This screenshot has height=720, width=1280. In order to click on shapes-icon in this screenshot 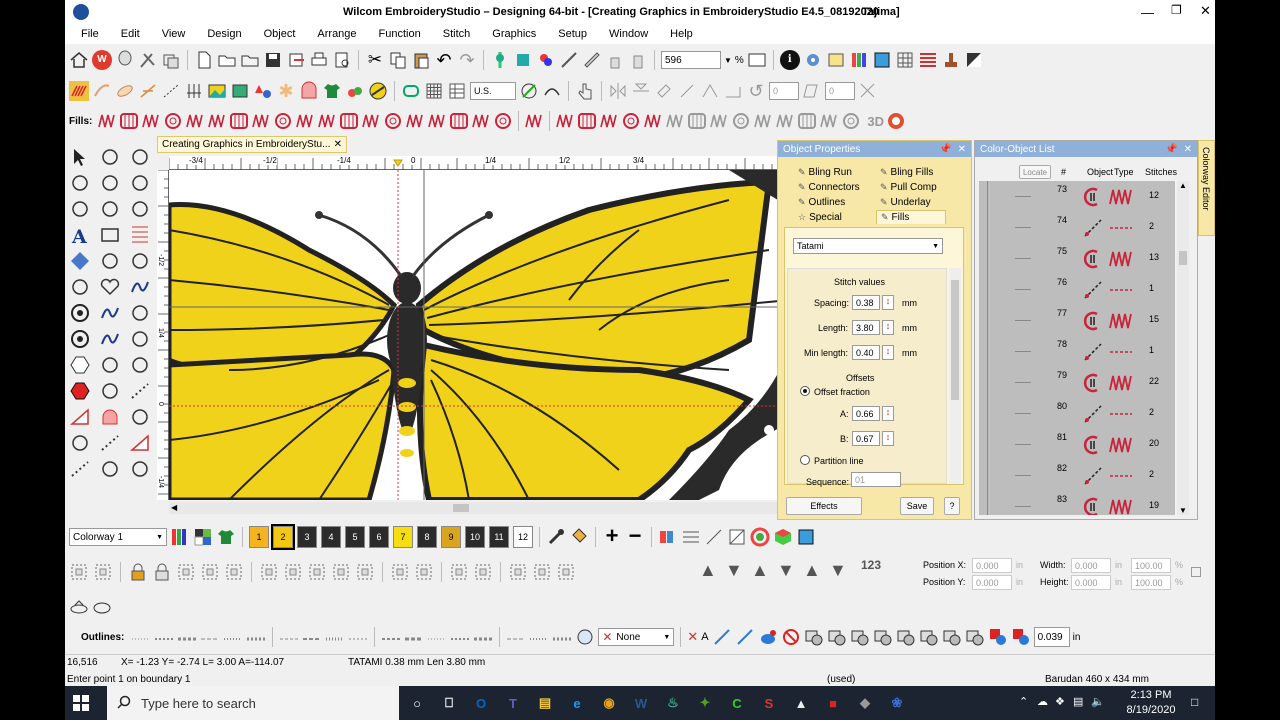, I will do `click(263, 91)`.